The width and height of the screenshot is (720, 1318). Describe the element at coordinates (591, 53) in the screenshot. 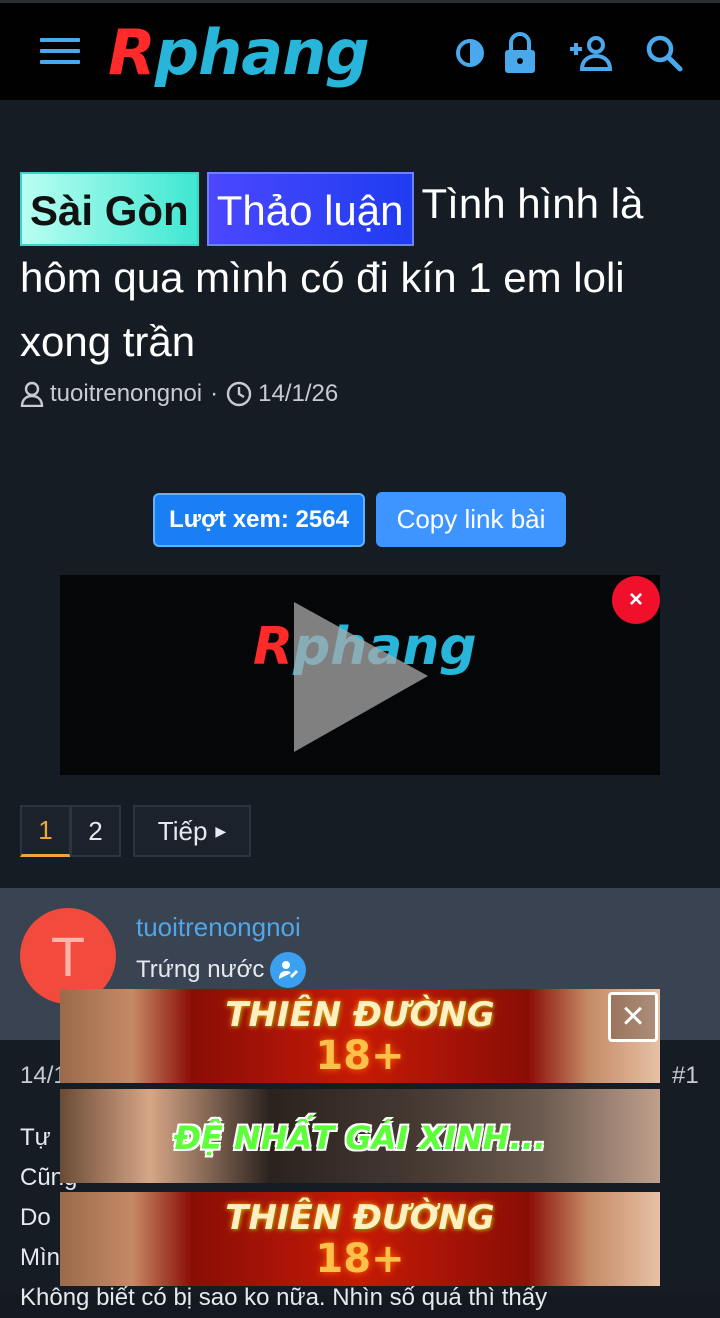

I see `add-user-icon` at that location.